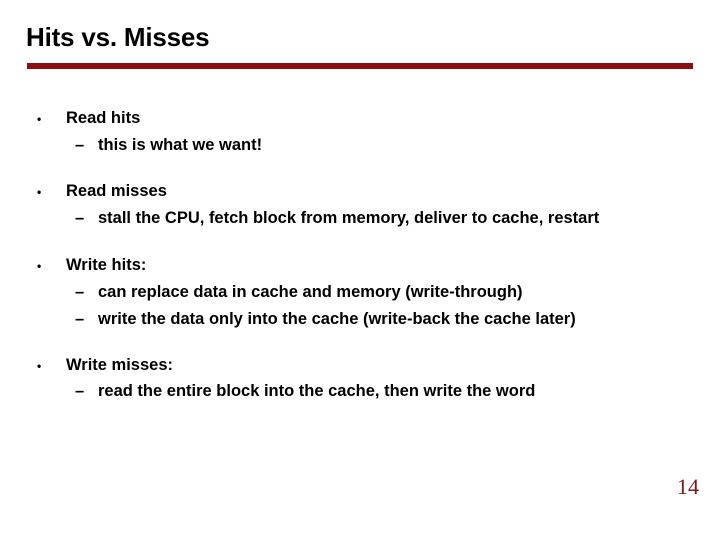 This screenshot has height=540, width=720. I want to click on title-underline-rule, so click(360, 66).